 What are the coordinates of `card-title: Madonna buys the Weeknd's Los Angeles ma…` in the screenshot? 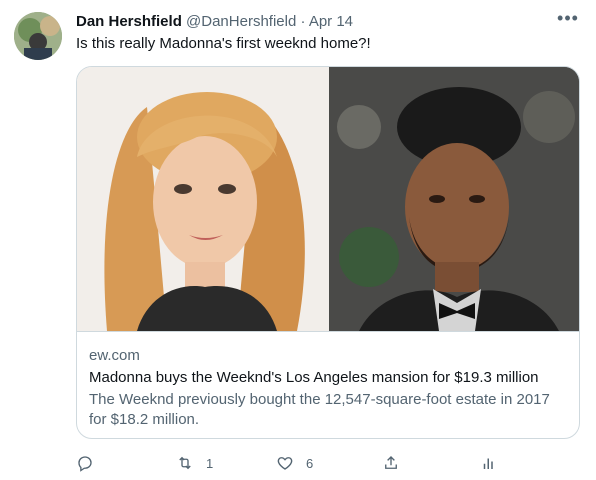 It's located at (314, 377).